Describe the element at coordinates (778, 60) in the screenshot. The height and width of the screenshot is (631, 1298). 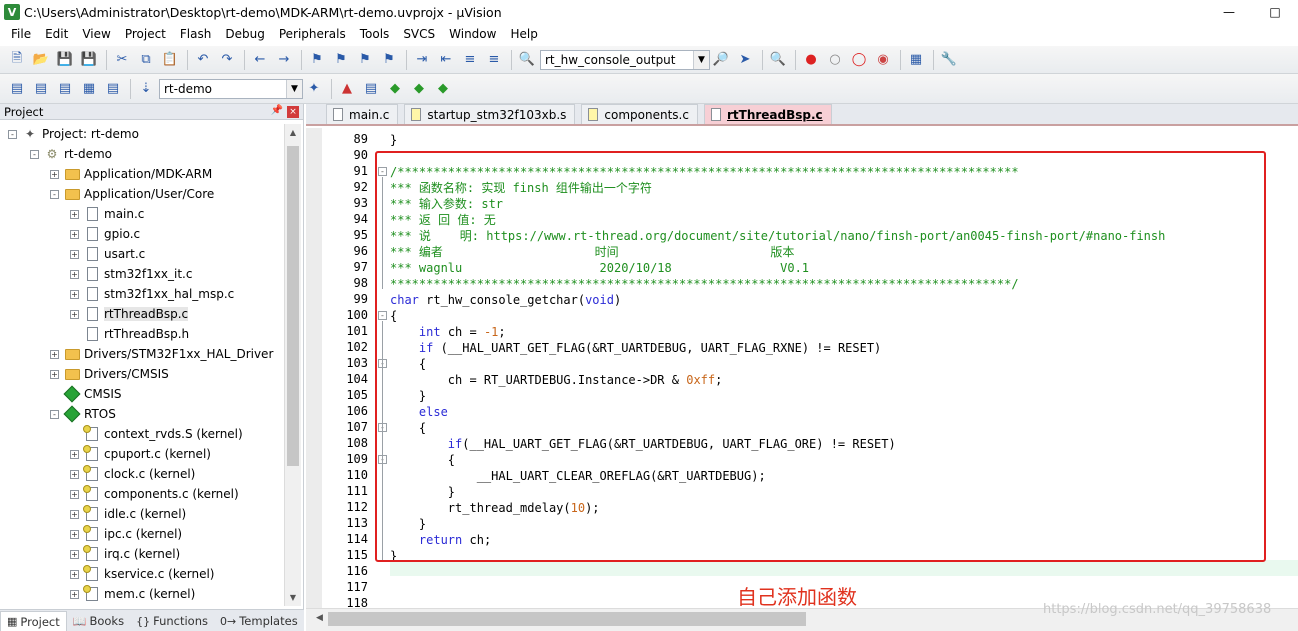
I see `debug-session-icon: 🔍` at that location.